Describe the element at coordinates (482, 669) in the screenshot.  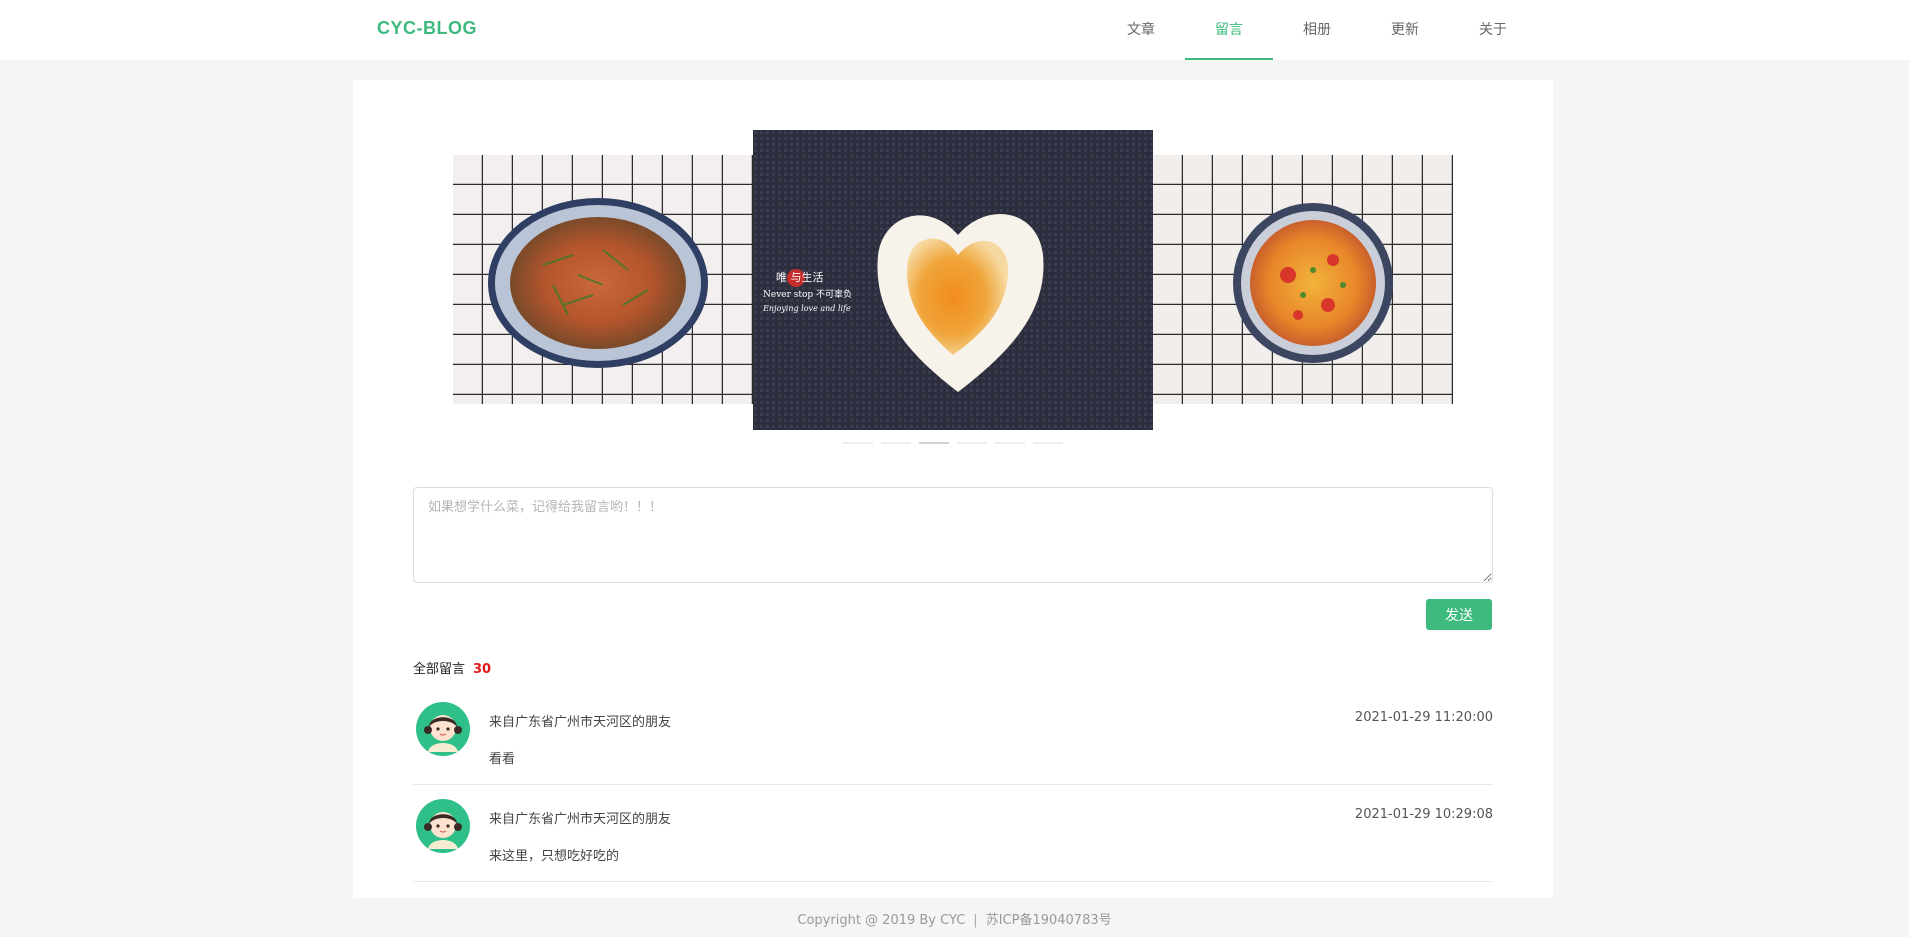
I see `message-count: 30` at that location.